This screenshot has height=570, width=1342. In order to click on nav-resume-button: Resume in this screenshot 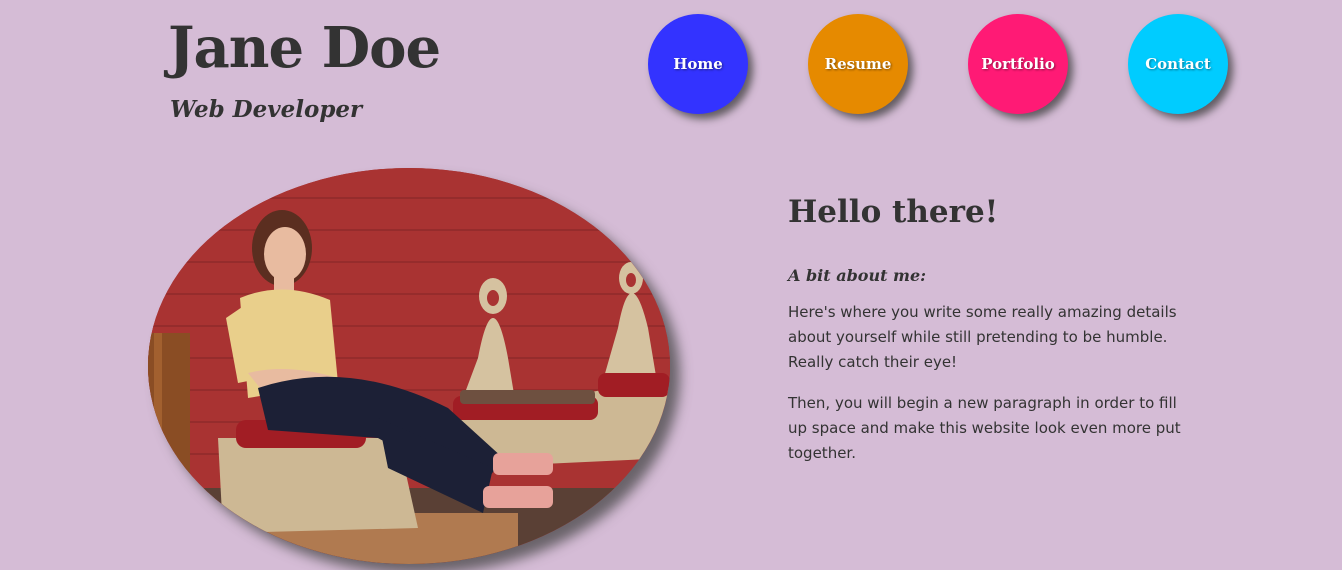, I will do `click(858, 64)`.